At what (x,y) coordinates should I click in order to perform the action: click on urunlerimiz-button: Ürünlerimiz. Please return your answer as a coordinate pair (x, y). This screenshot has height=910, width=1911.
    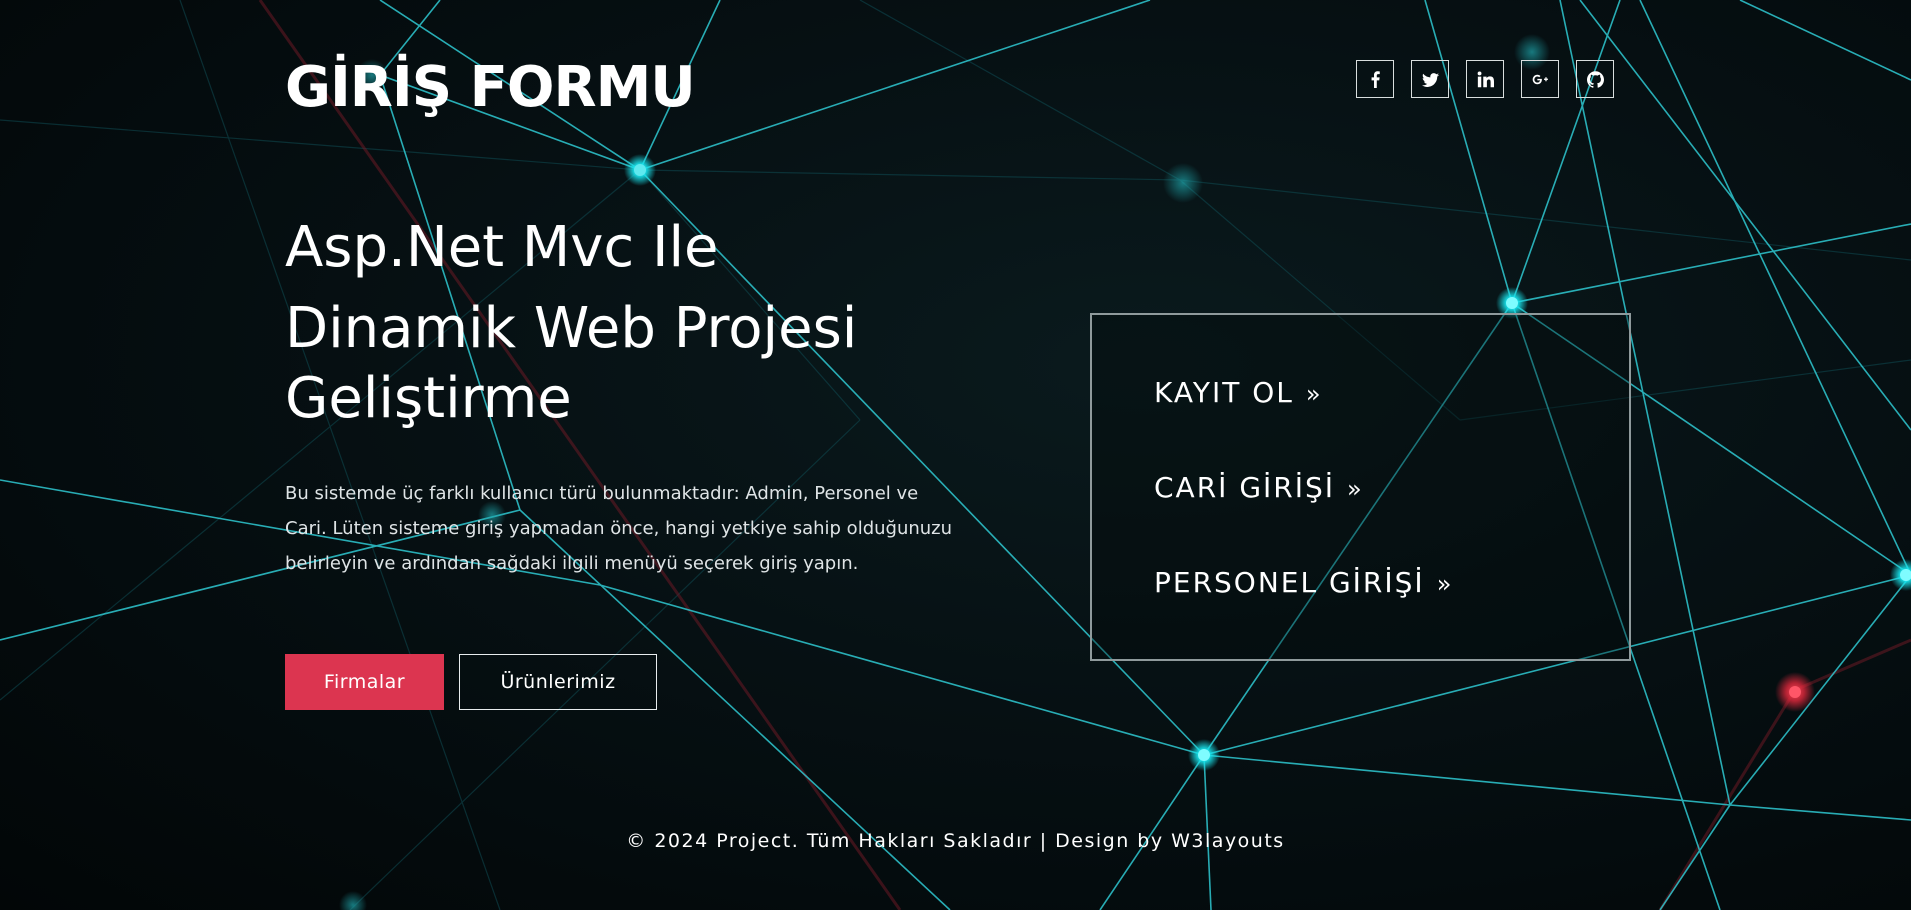
    Looking at the image, I should click on (558, 682).